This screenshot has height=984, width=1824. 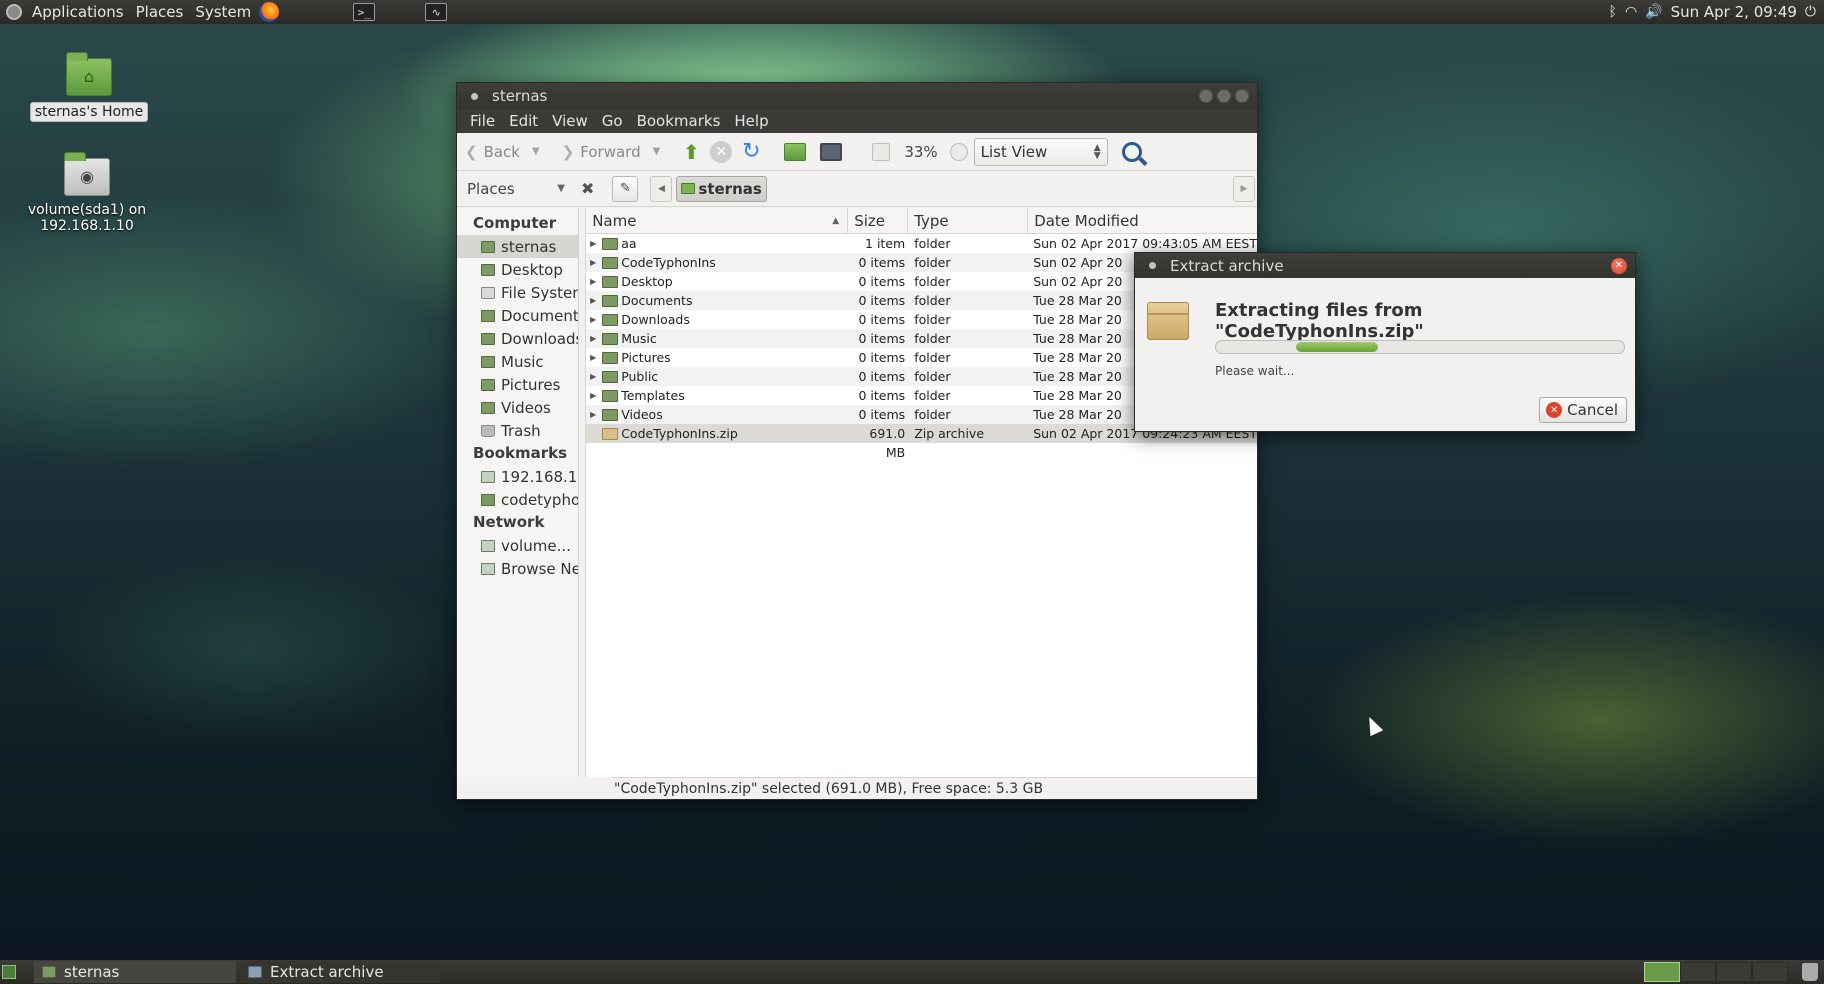 What do you see at coordinates (721, 188) in the screenshot?
I see `breadcrumb-sternas: sternas` at bounding box center [721, 188].